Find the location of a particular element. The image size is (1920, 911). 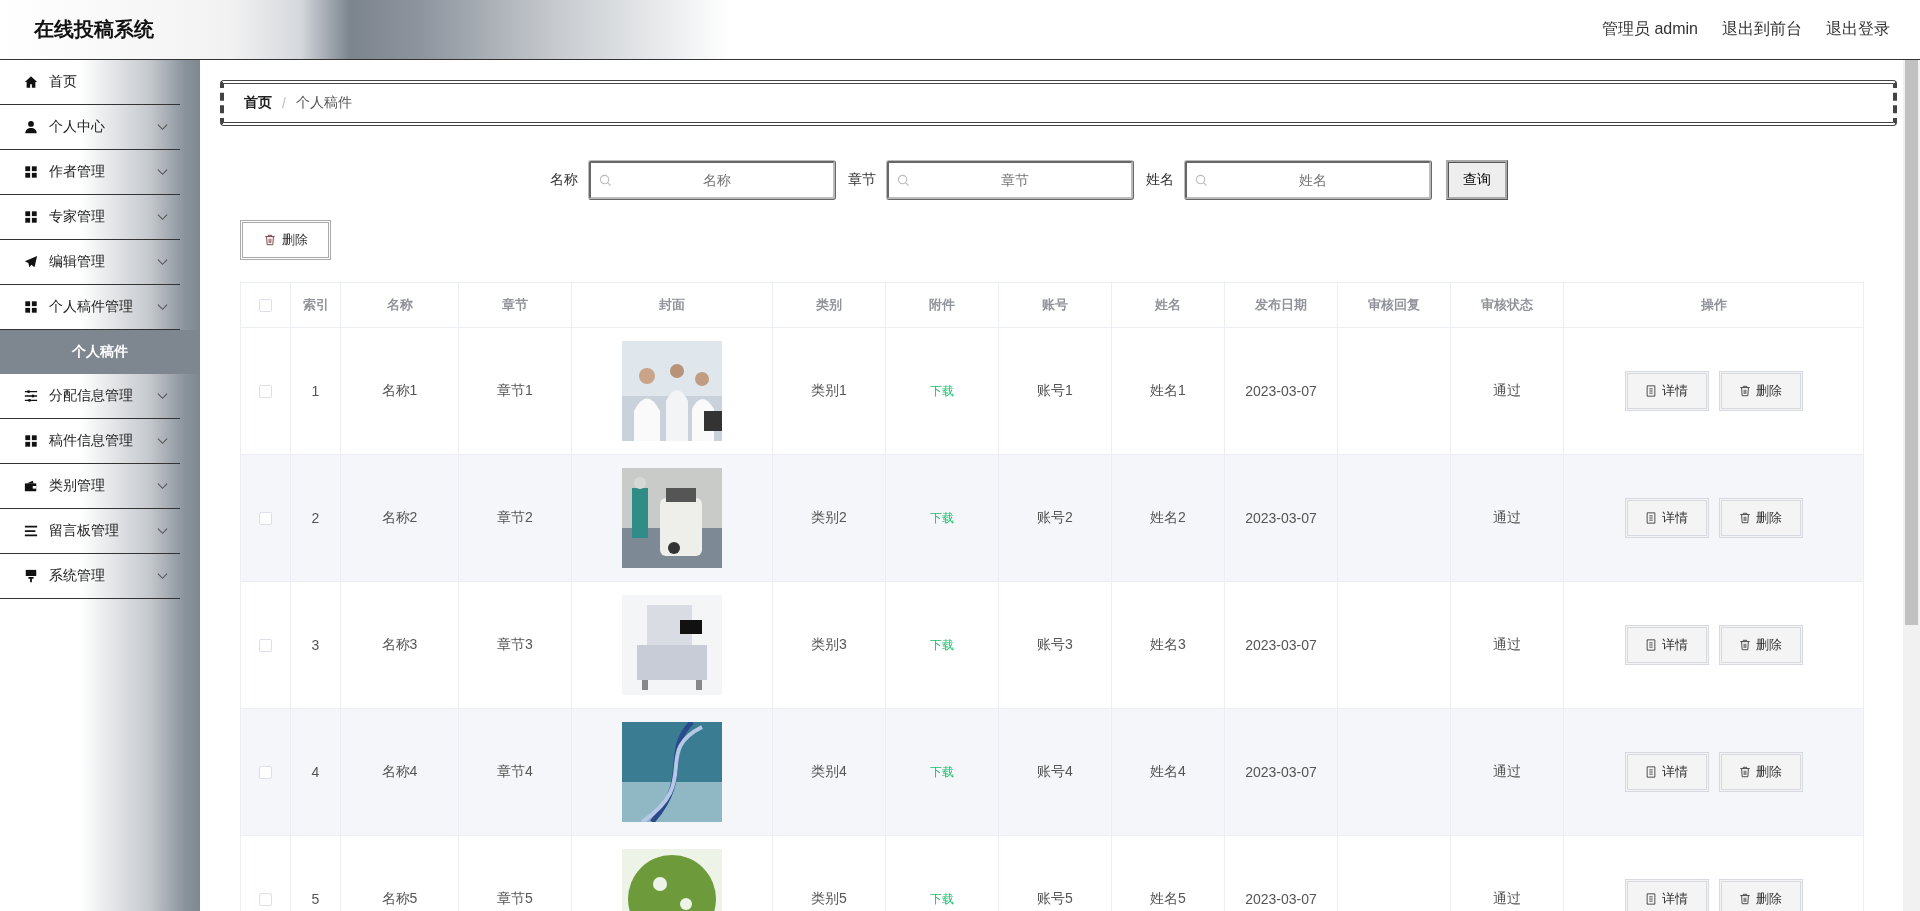

table-cell: 账号5 is located at coordinates (1055, 899).